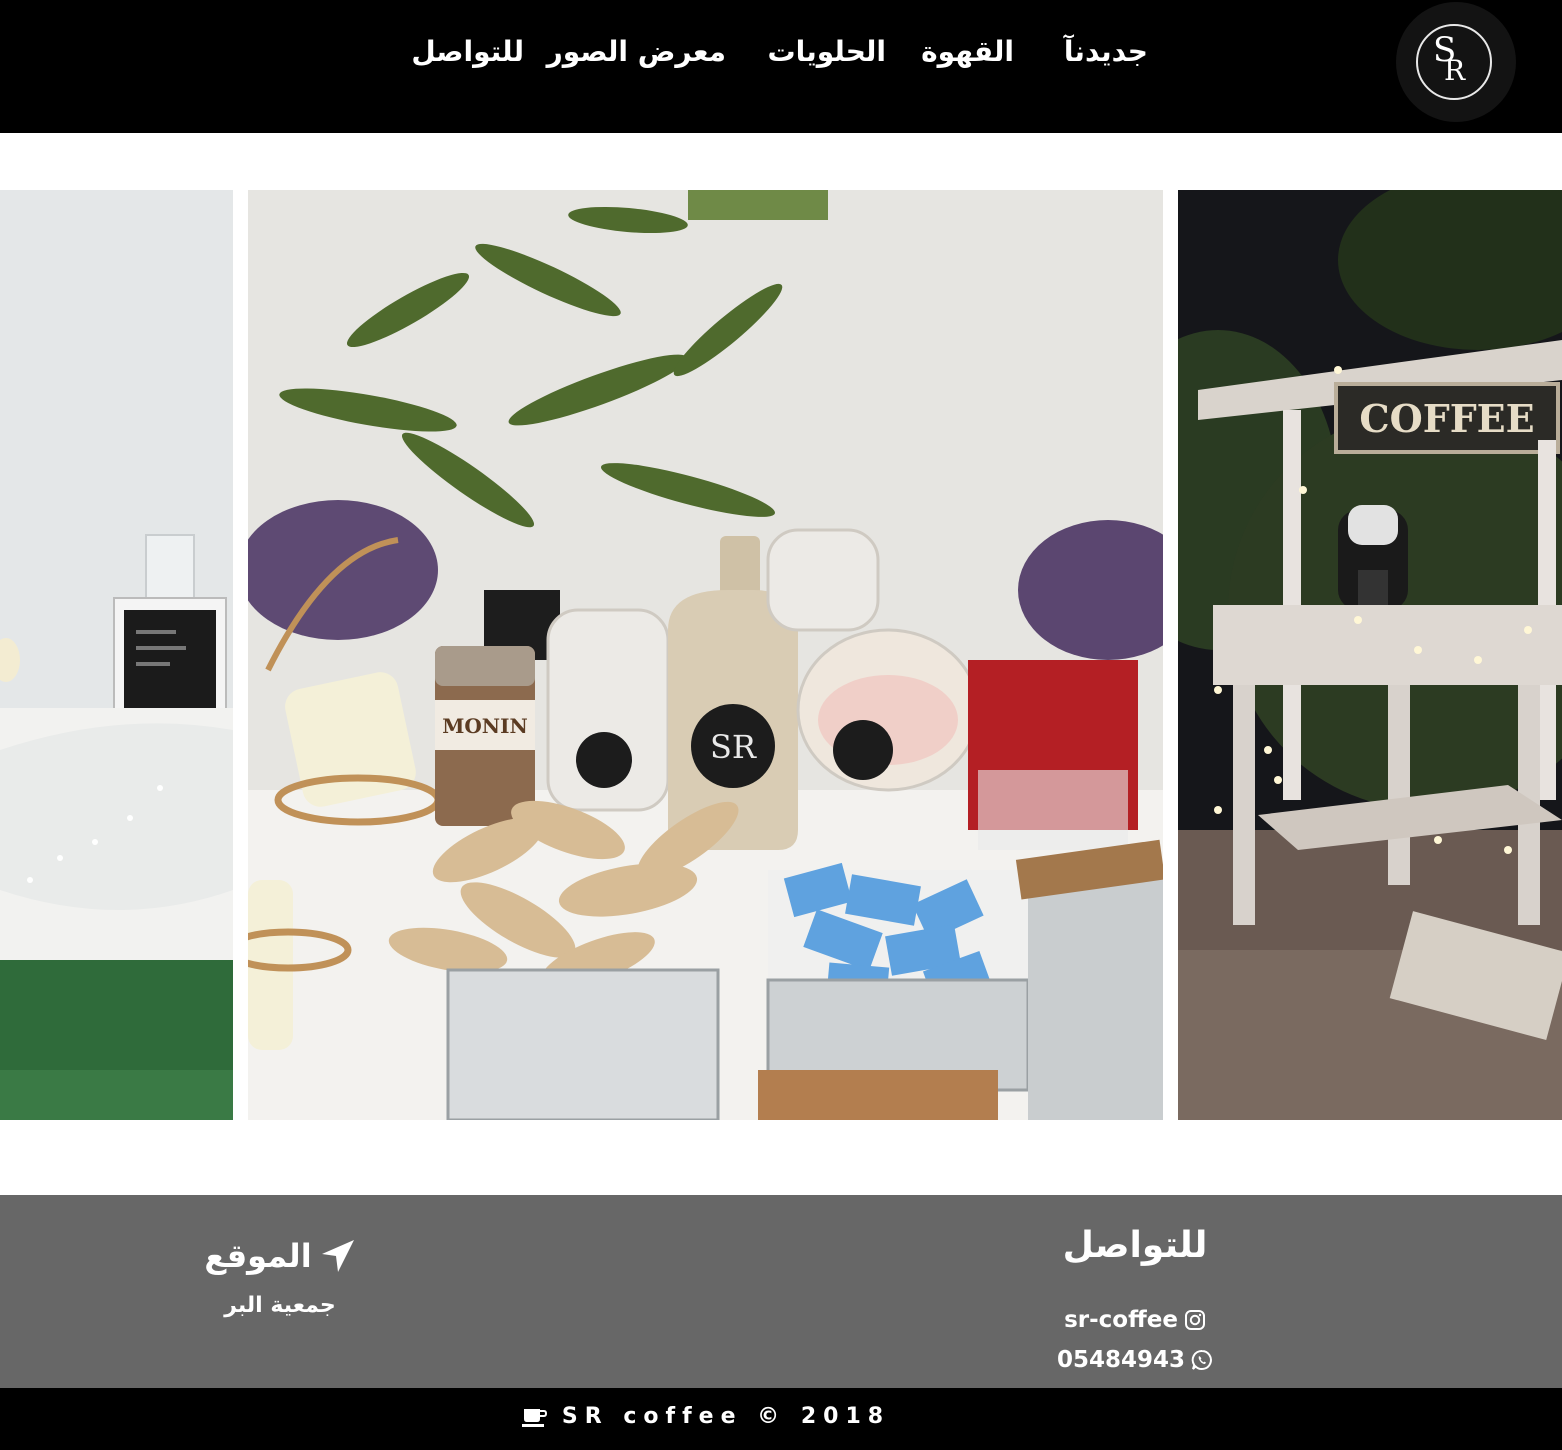 Image resolution: width=1562 pixels, height=1450 pixels. I want to click on whatsapp-number: 05484943, so click(1121, 1360).